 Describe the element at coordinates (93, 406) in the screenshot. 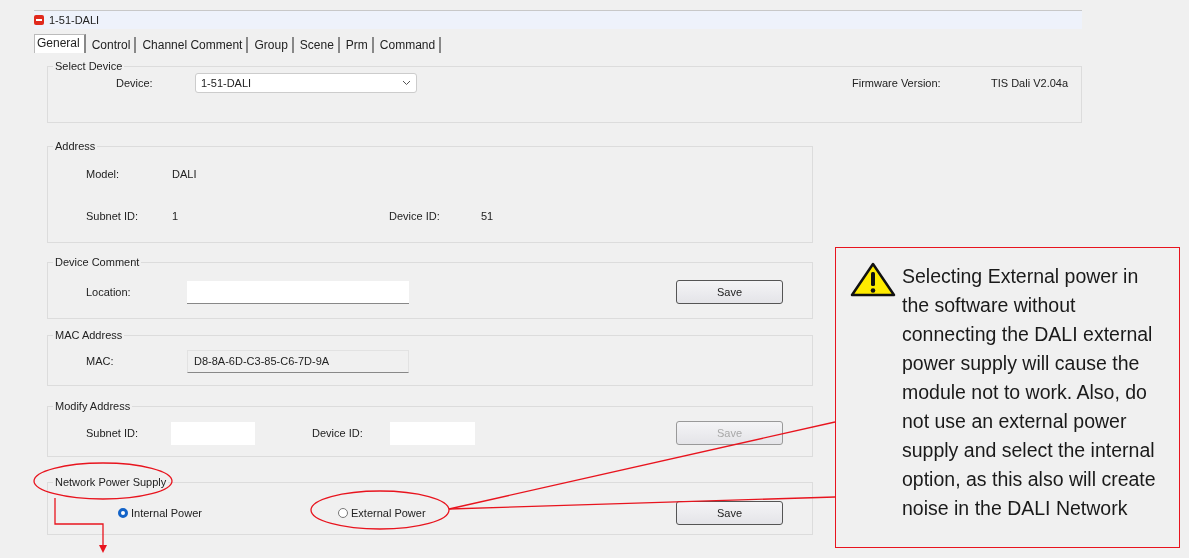

I see `group-title: Modify Address` at that location.